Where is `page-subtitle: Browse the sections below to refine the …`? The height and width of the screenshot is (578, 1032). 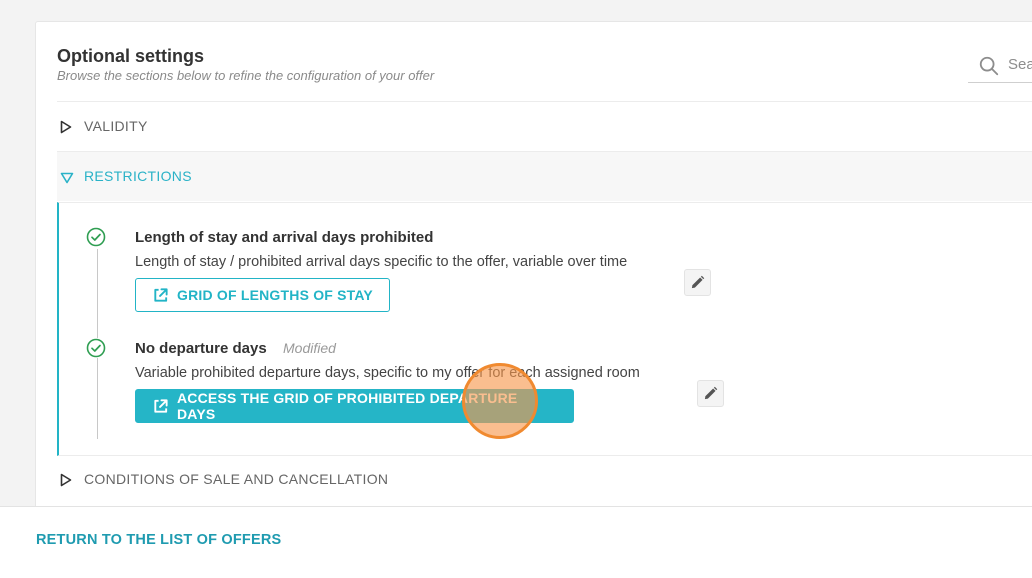
page-subtitle: Browse the sections below to refine the … is located at coordinates (246, 75).